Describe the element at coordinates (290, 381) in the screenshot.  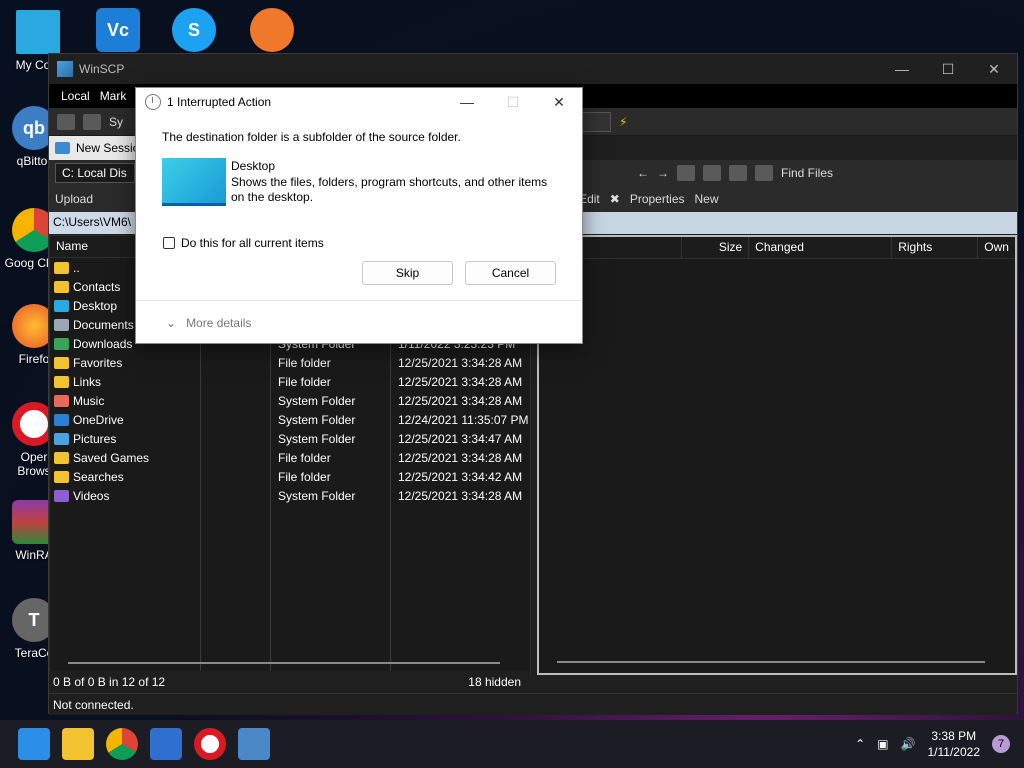
I see `file-row: Links File folder 12/25/2021 3:34:28 AM` at that location.